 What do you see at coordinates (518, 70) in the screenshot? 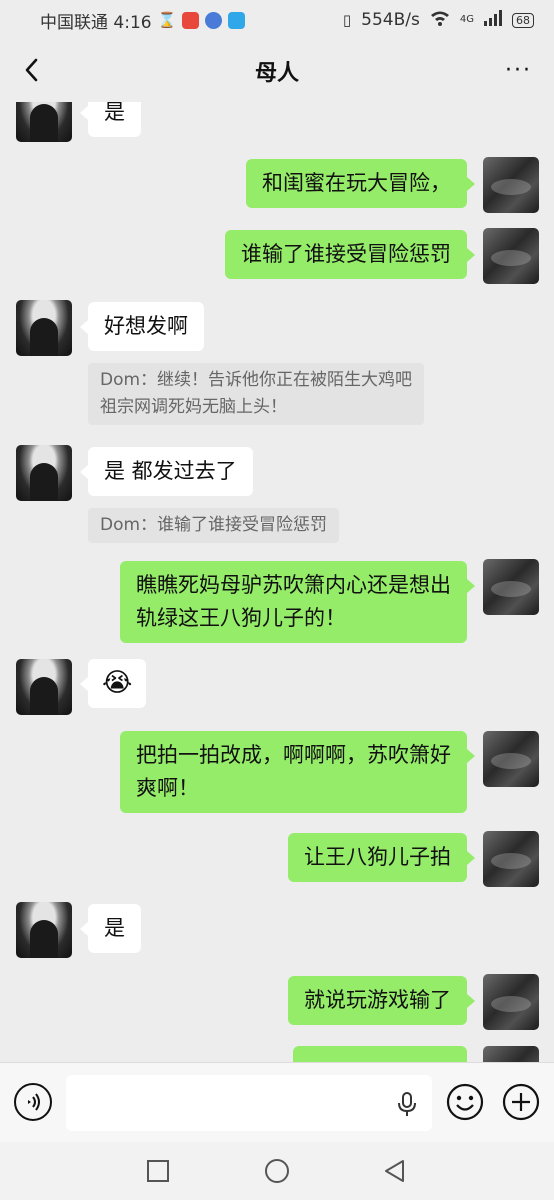
I see `more-dots-icon: ···` at bounding box center [518, 70].